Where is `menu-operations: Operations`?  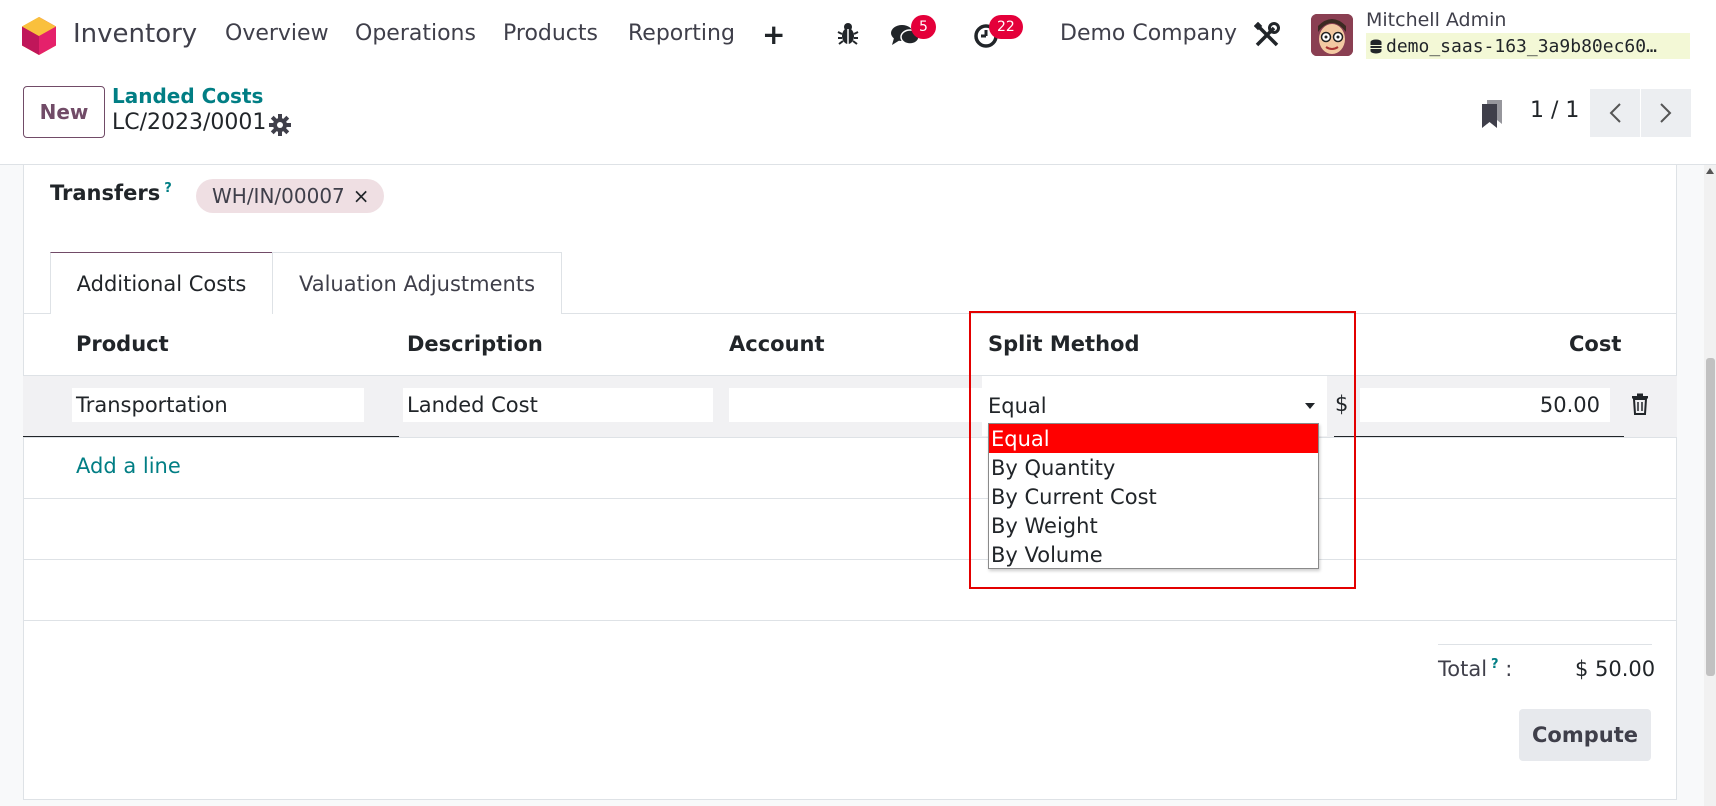
menu-operations: Operations is located at coordinates (415, 33).